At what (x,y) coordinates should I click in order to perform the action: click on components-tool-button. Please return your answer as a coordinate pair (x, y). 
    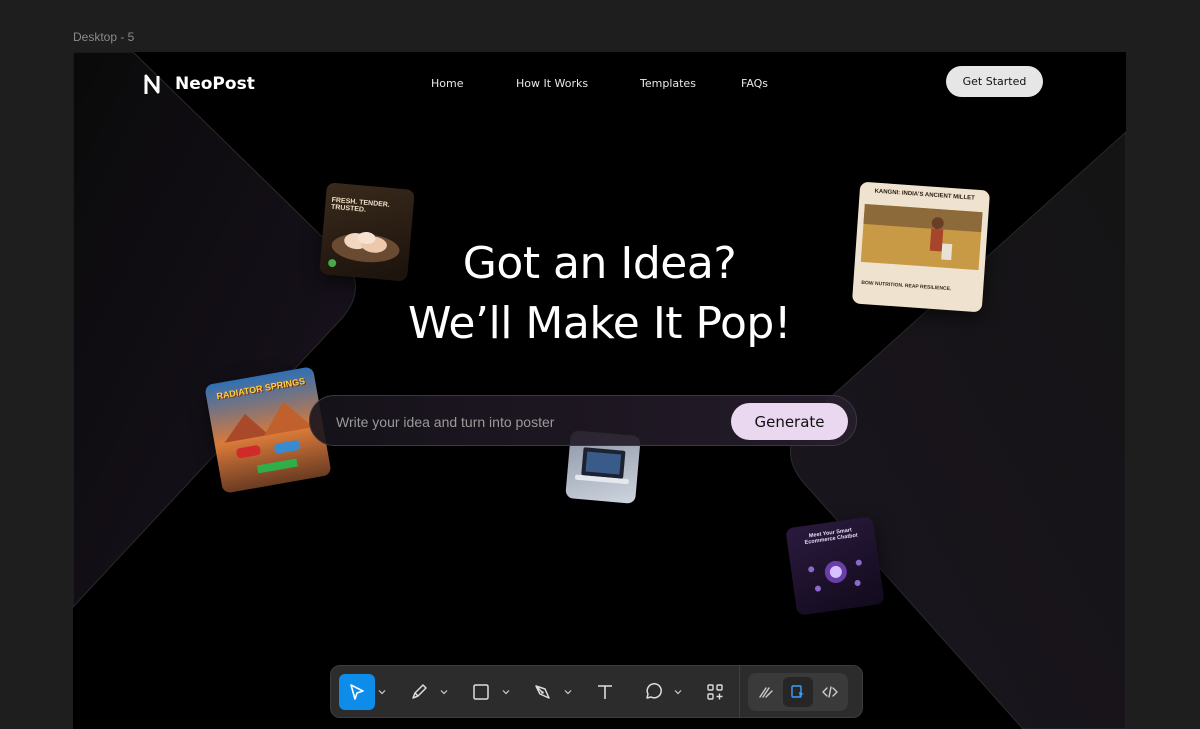
    Looking at the image, I should click on (715, 692).